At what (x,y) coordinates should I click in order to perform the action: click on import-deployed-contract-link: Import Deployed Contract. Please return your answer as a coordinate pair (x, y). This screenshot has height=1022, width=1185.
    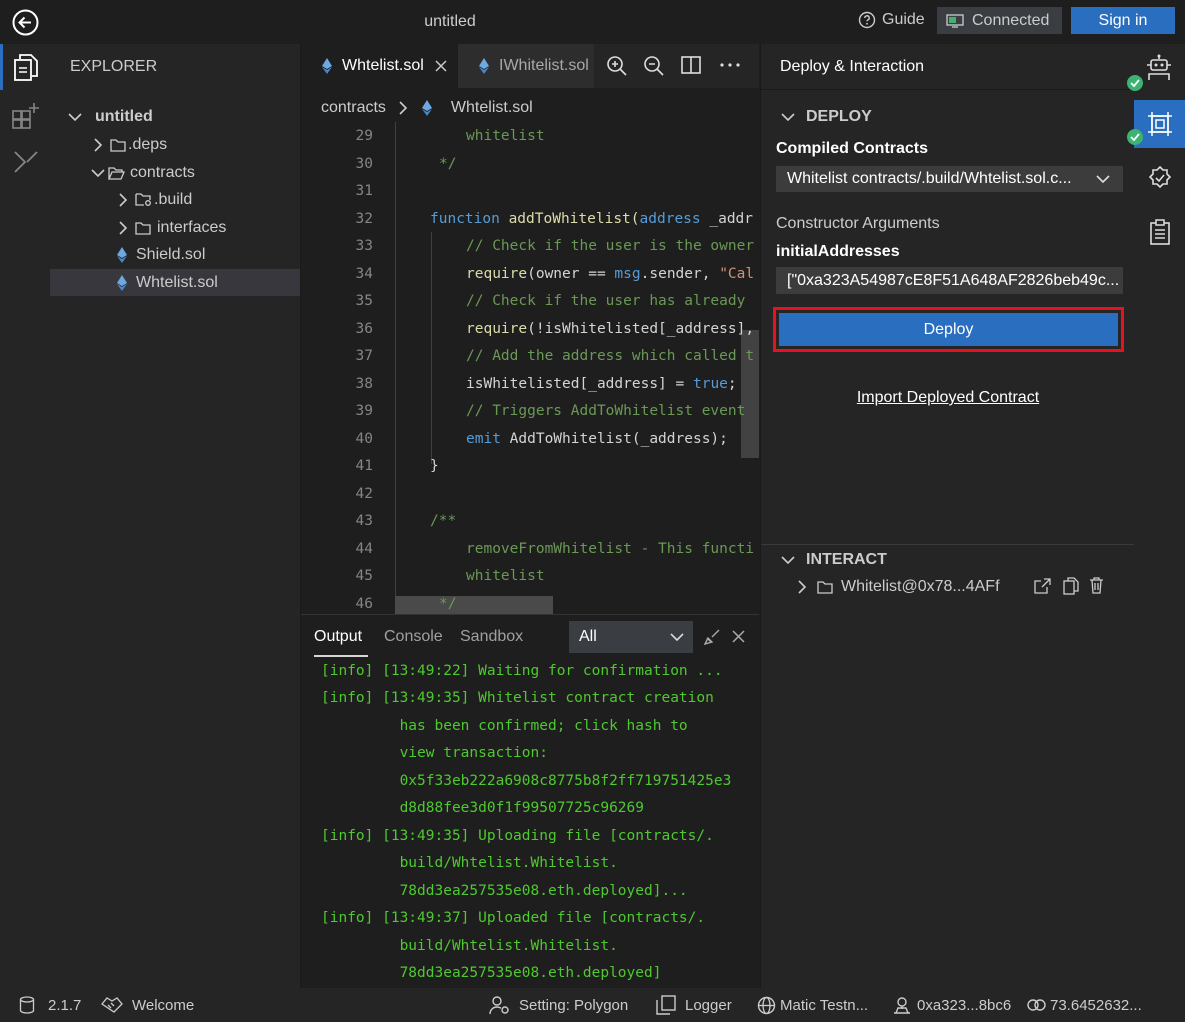
    Looking at the image, I should click on (948, 398).